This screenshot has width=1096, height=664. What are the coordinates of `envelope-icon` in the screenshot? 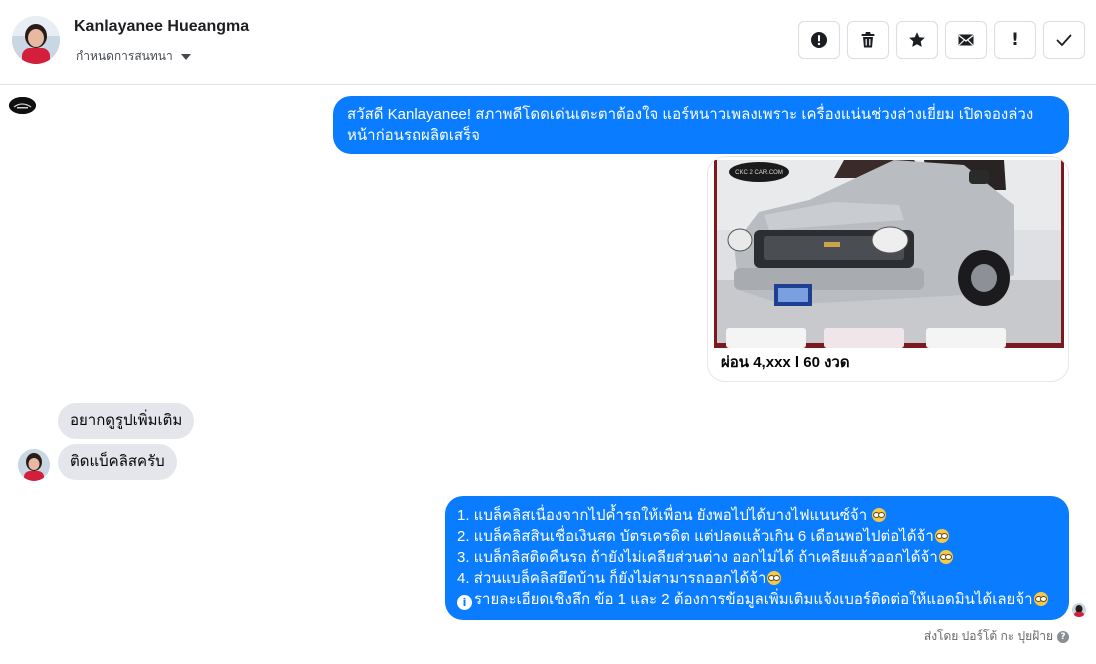 It's located at (966, 40).